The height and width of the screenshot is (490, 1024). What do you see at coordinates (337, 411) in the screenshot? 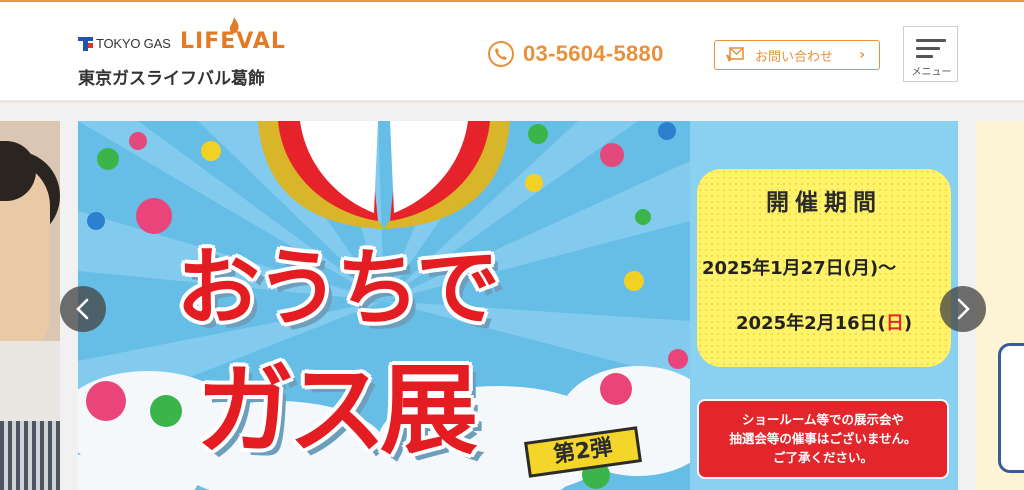
I see `banner-headline-line2: ガス展` at bounding box center [337, 411].